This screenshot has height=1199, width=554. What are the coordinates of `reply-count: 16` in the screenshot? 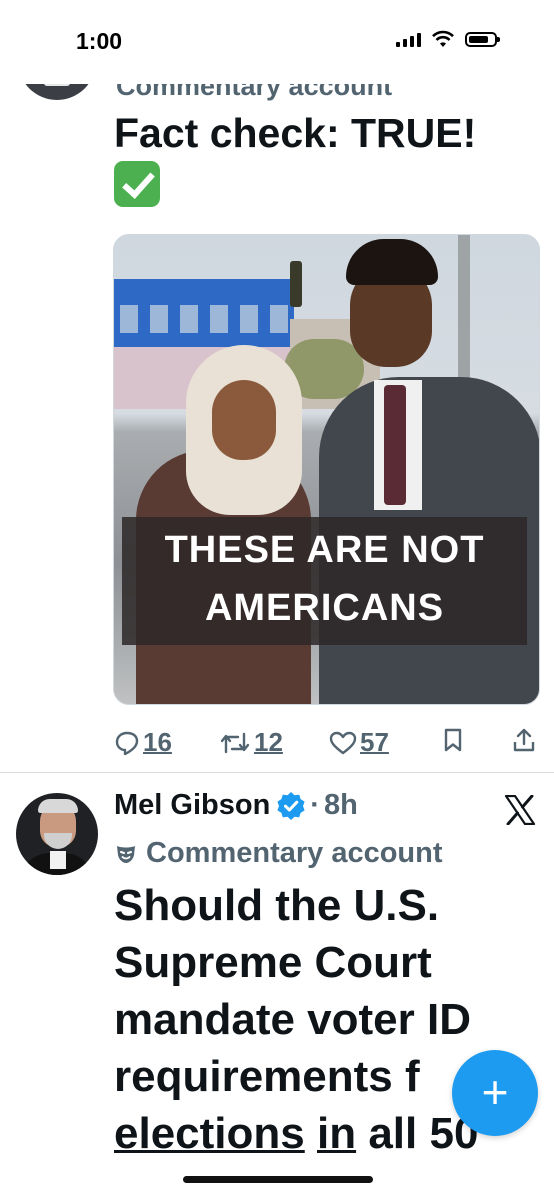 It's located at (157, 742).